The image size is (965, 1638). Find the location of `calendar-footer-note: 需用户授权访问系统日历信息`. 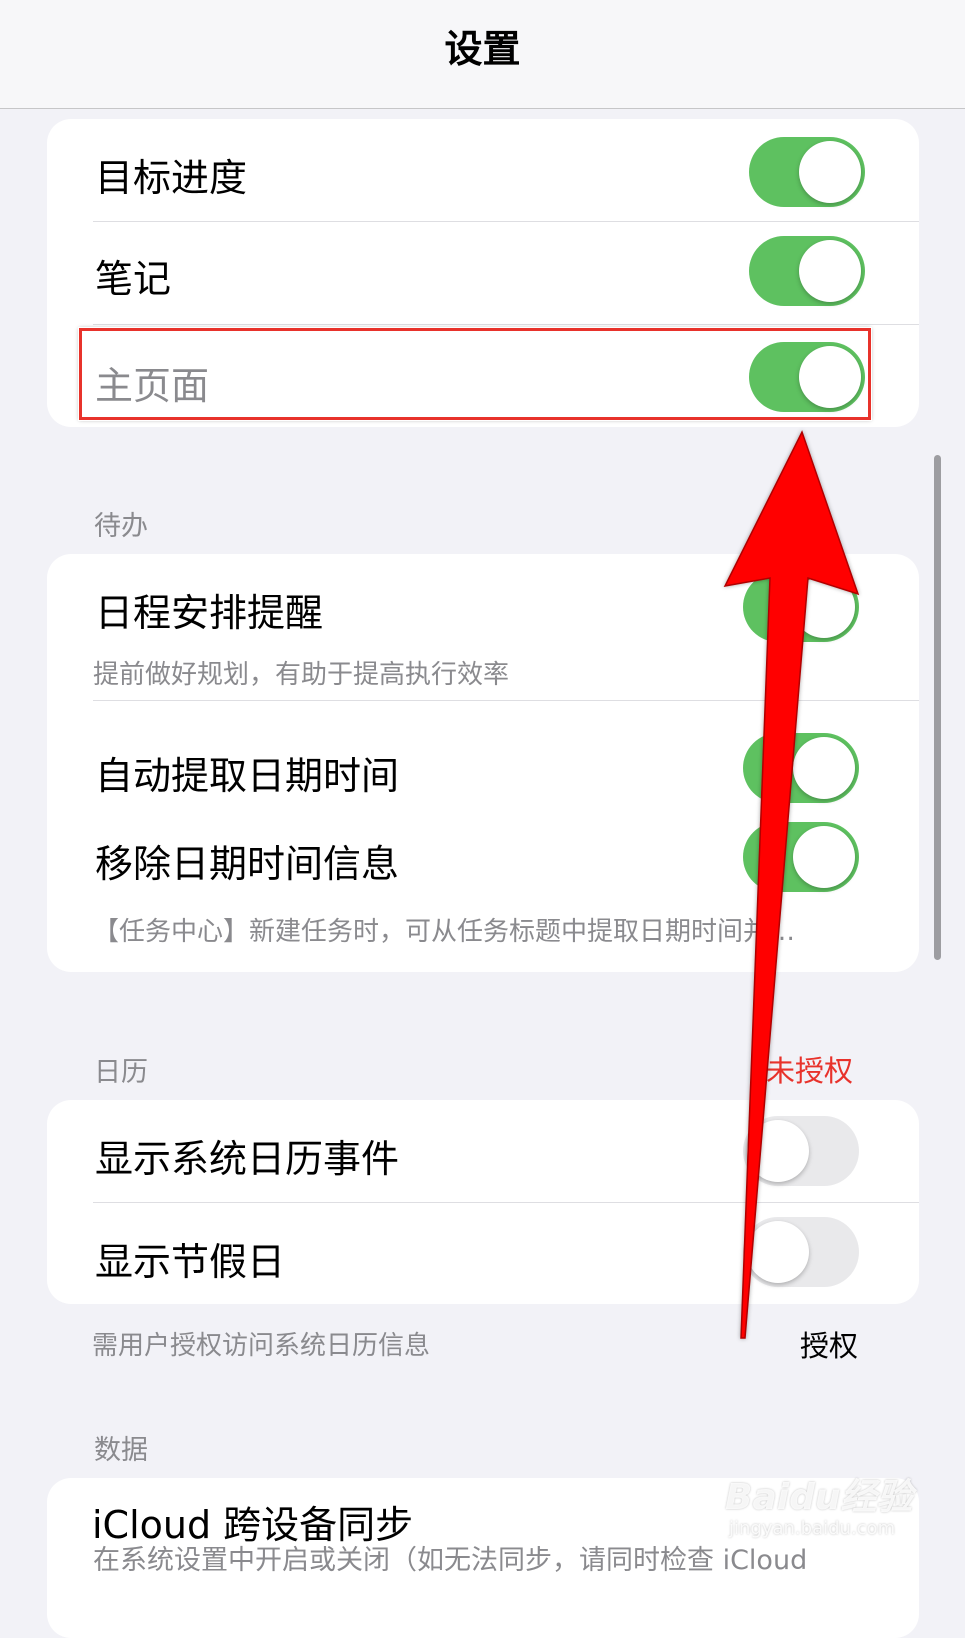

calendar-footer-note: 需用户授权访问系统日历信息 is located at coordinates (261, 1346).